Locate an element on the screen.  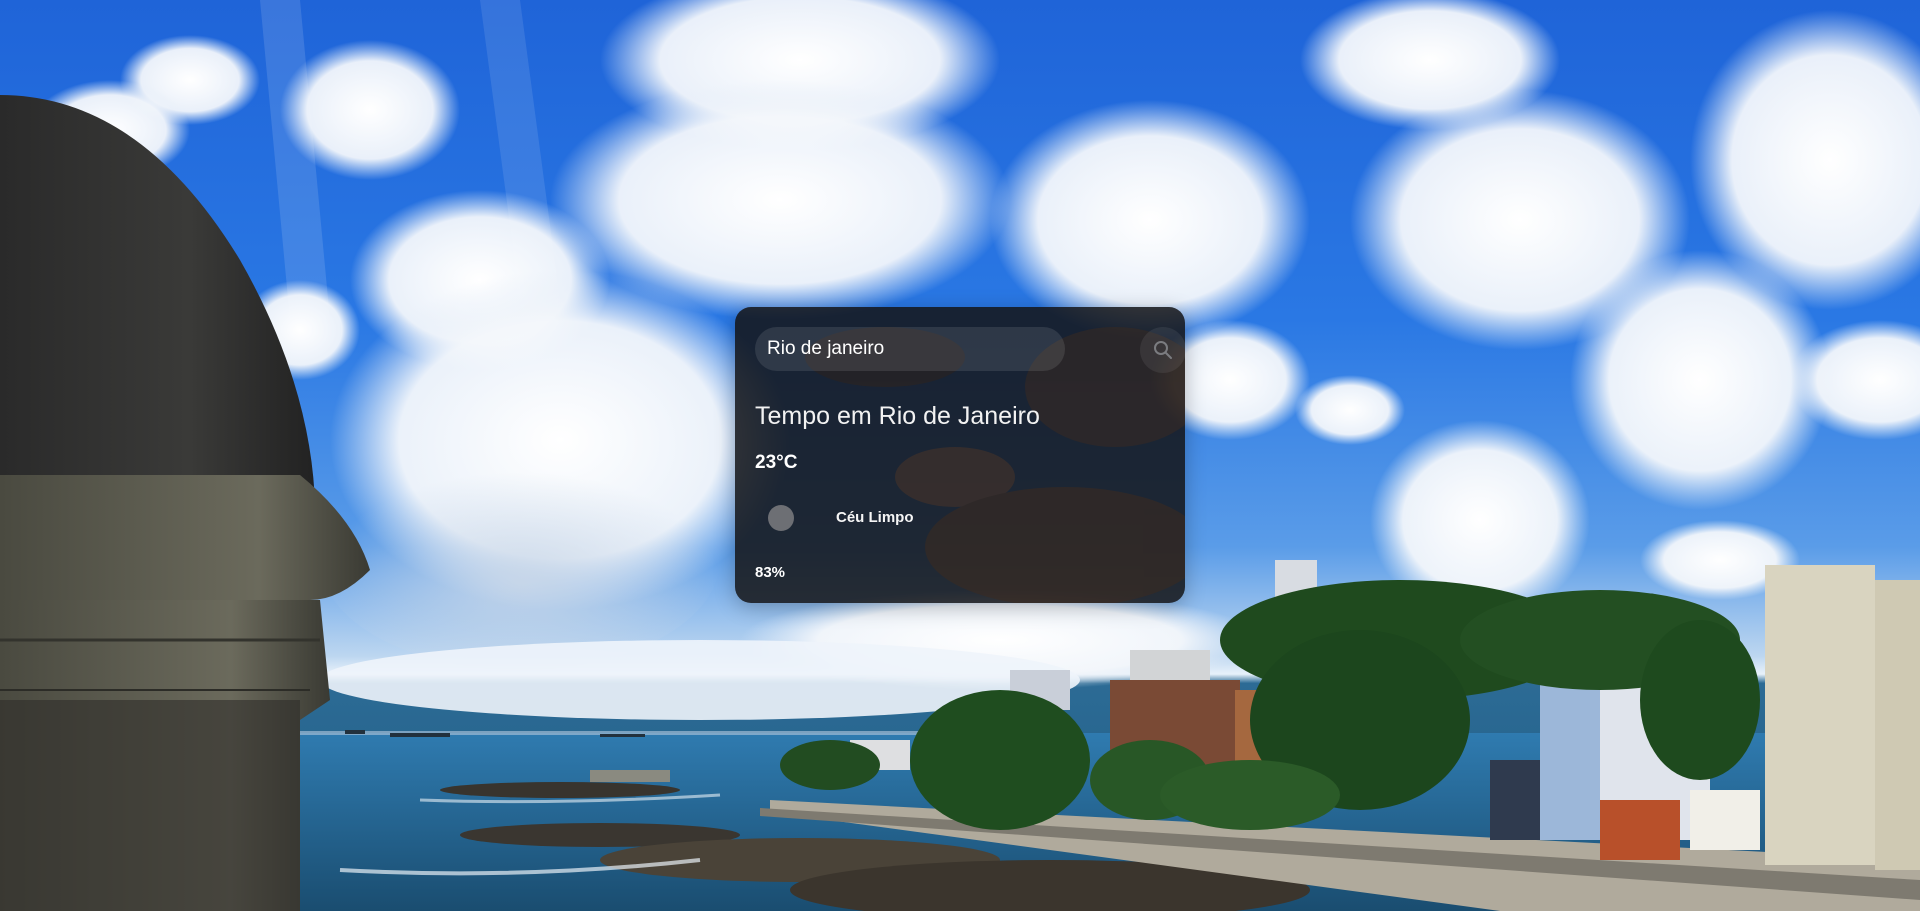
humidity: 83% is located at coordinates (770, 572).